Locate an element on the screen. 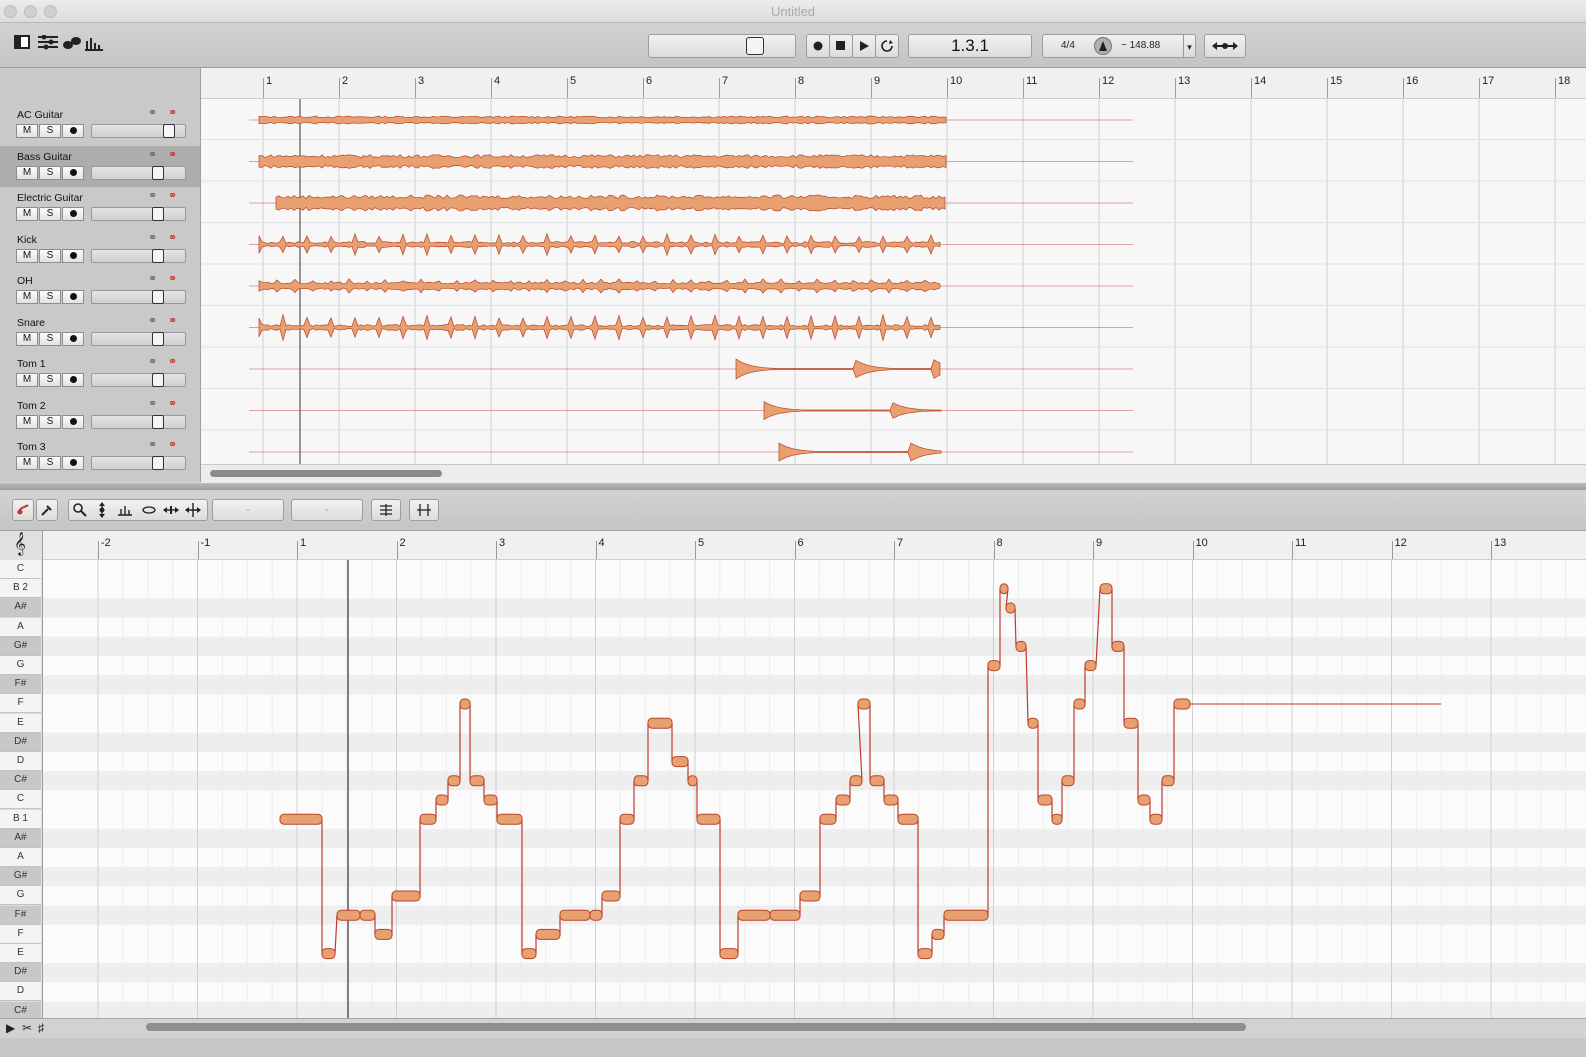 The height and width of the screenshot is (1057, 1586). editor-ruler: -2 -1 1 2 3 4 5 6 7 8 9 10 11 12 13 is located at coordinates (814, 545).